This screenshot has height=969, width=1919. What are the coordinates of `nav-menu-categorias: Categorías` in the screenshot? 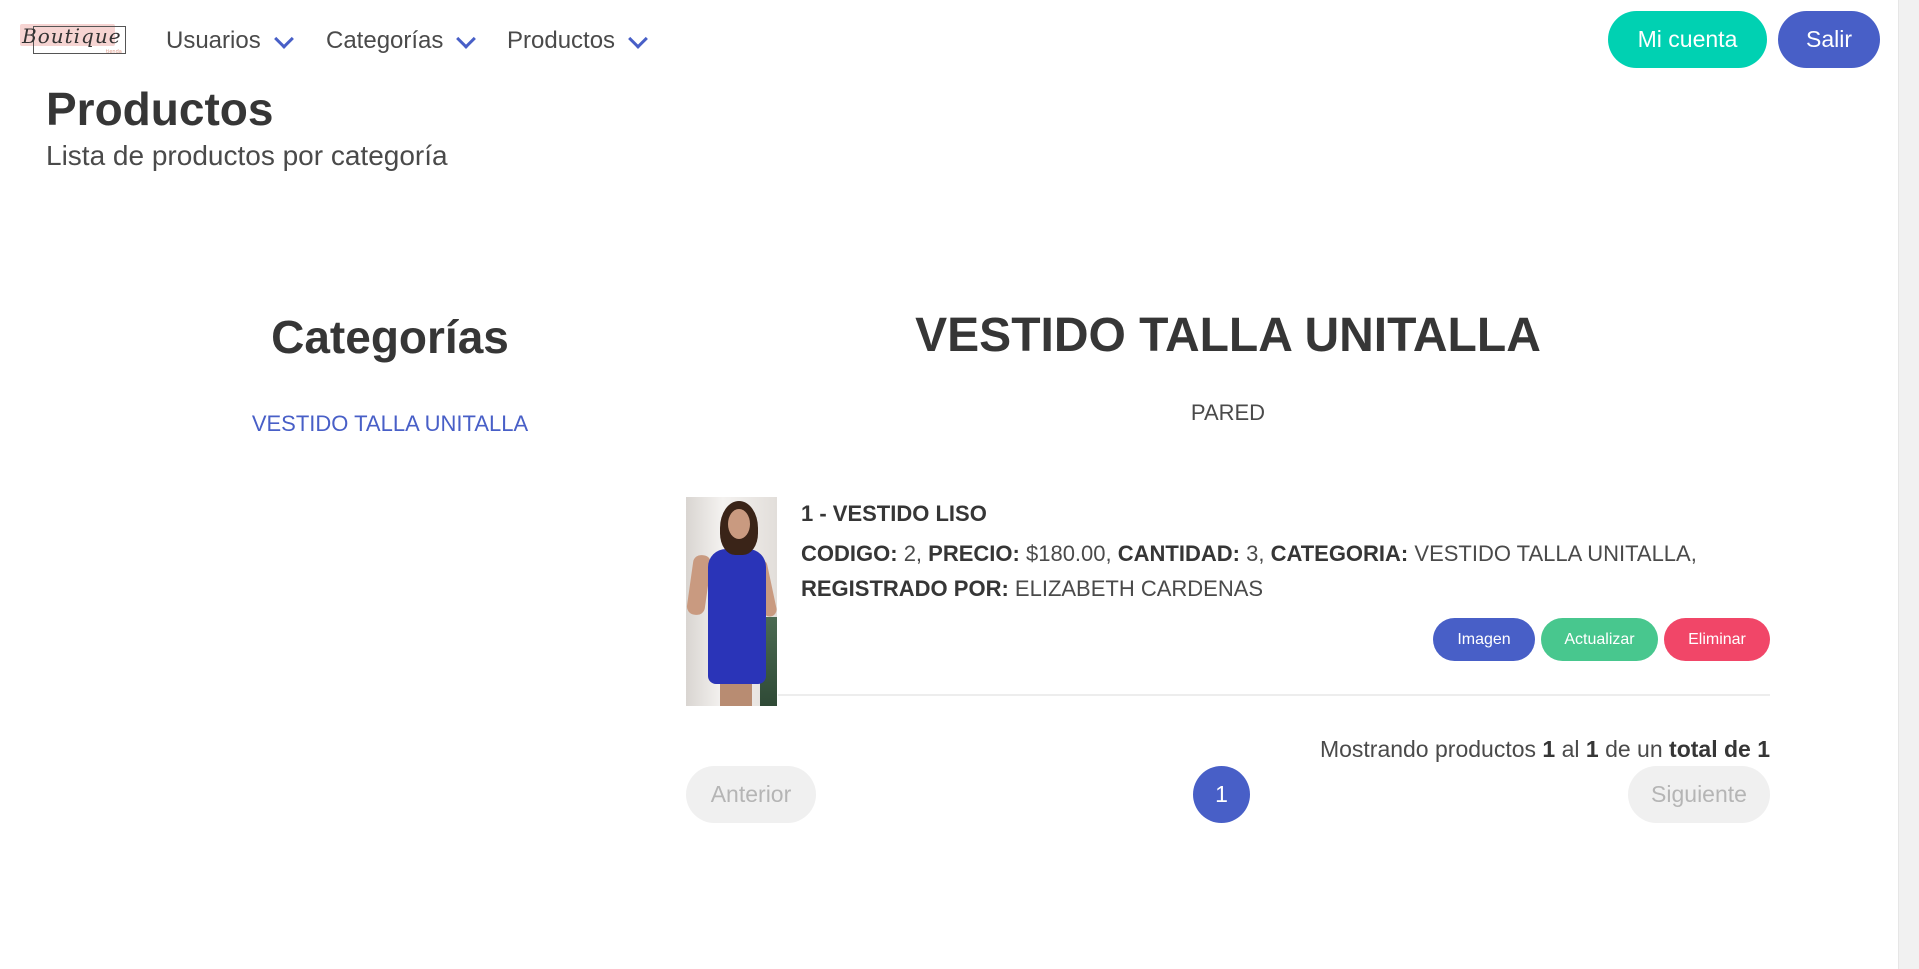 It's located at (401, 41).